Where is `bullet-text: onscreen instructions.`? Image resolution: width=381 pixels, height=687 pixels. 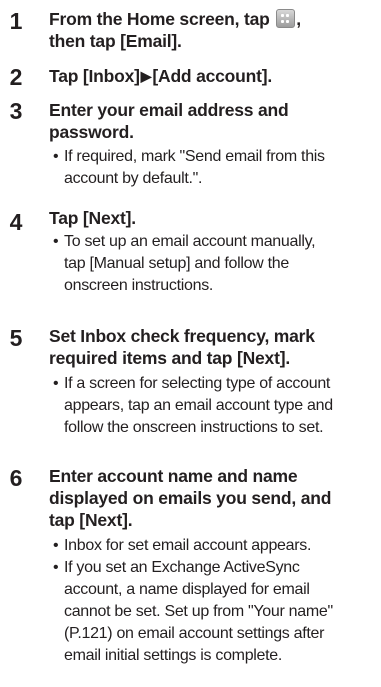
bullet-text: onscreen instructions. is located at coordinates (139, 285).